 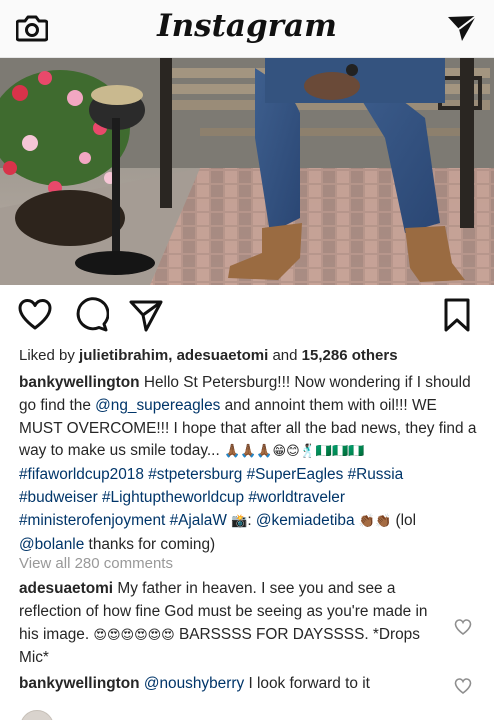 I want to click on liked-user-link: julietibrahim, so click(x=123, y=355).